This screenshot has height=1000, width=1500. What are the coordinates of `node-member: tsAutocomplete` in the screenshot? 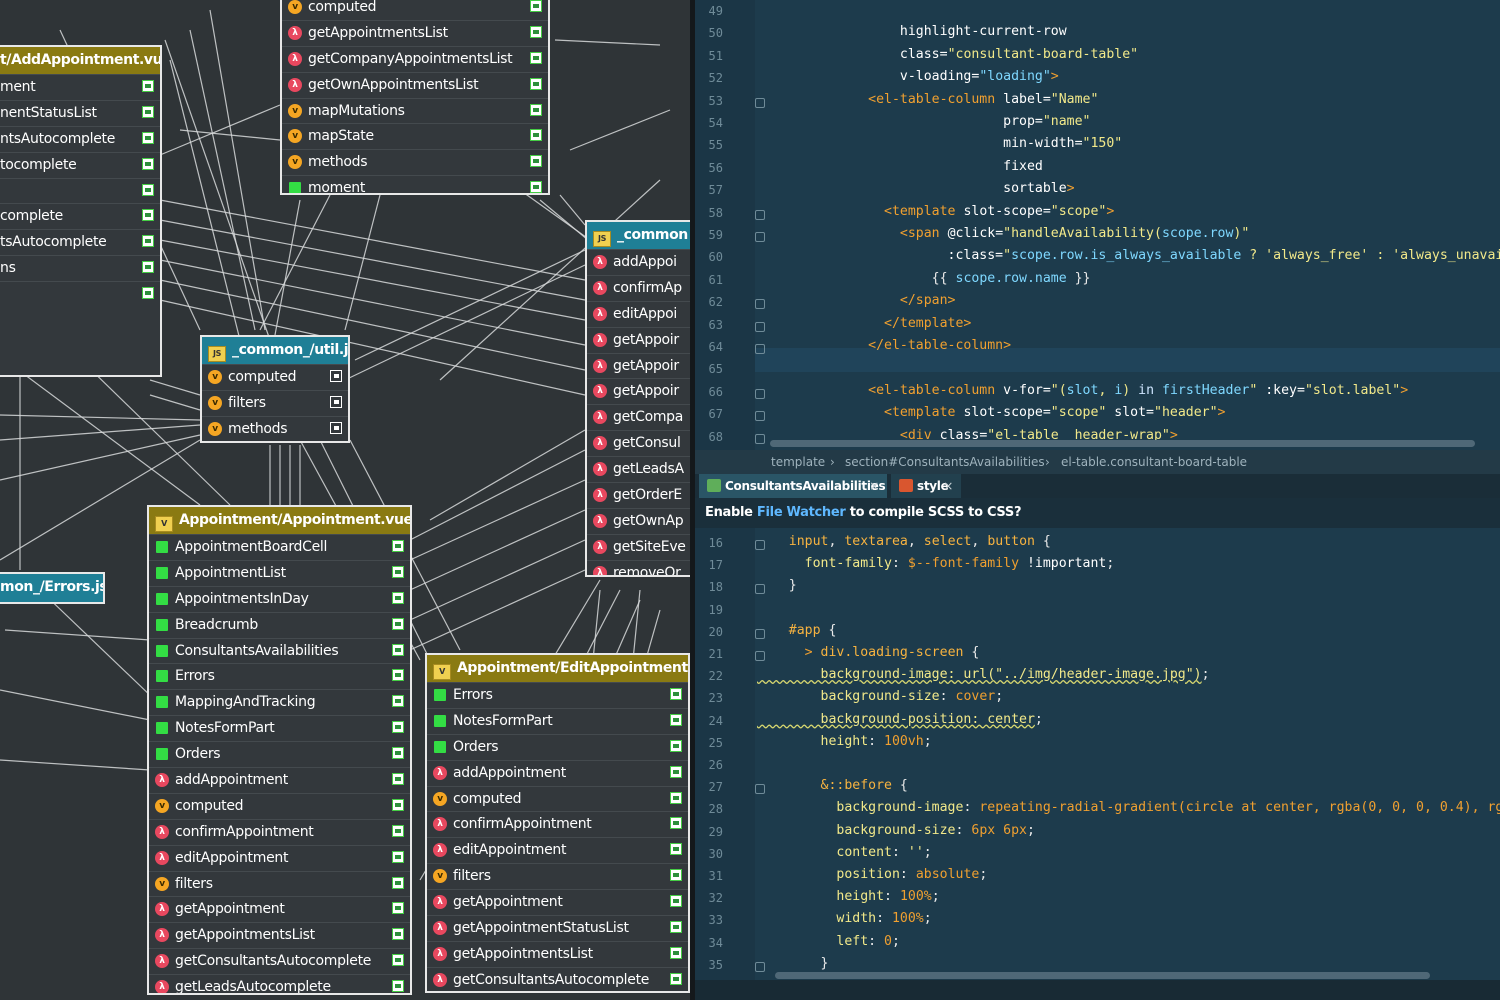 It's located at (80, 242).